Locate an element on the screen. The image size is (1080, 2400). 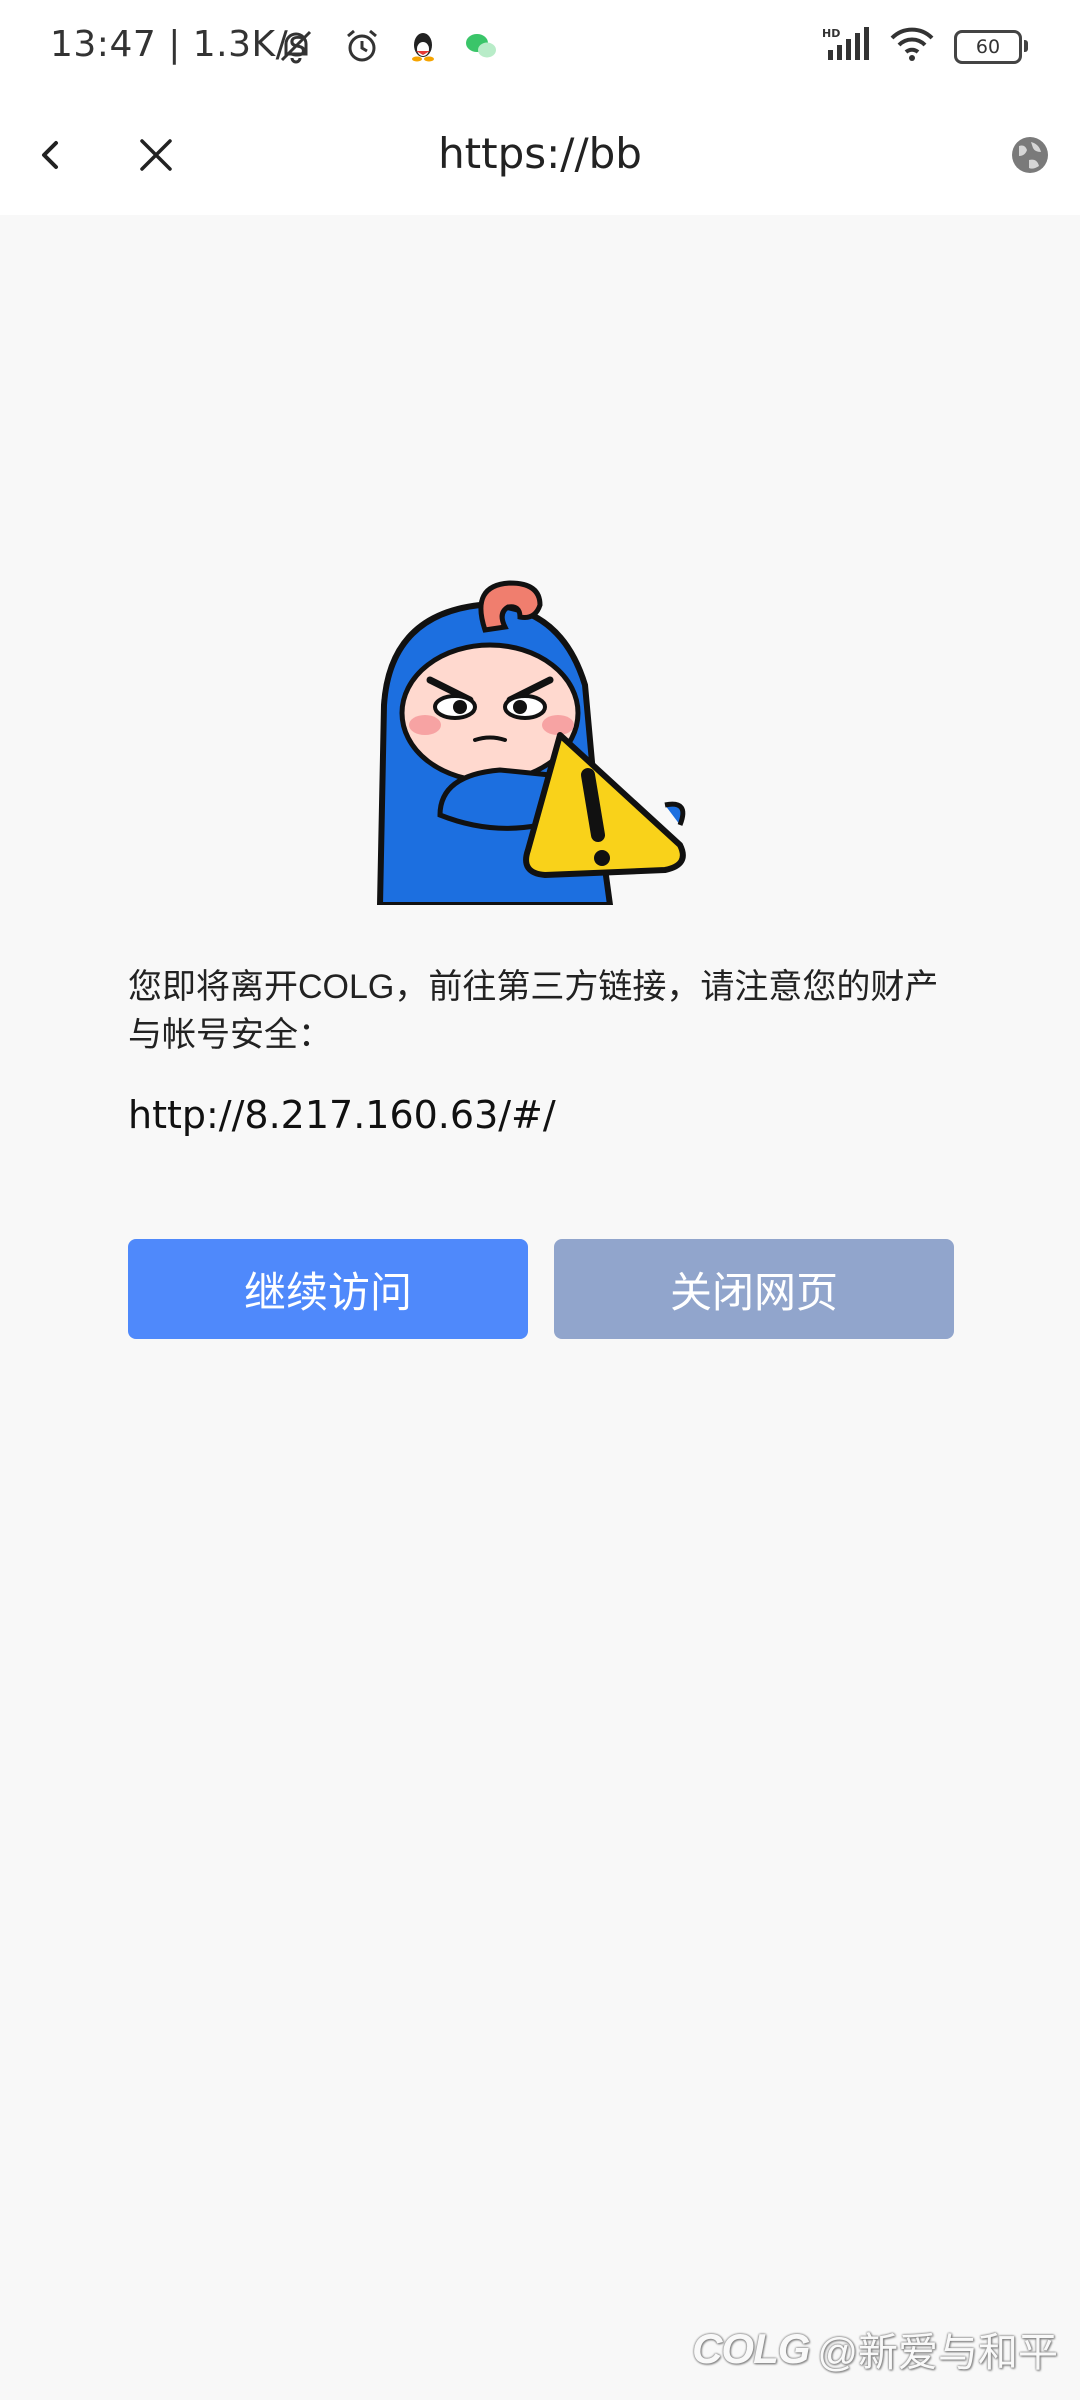
battery-level: 60 is located at coordinates (988, 46).